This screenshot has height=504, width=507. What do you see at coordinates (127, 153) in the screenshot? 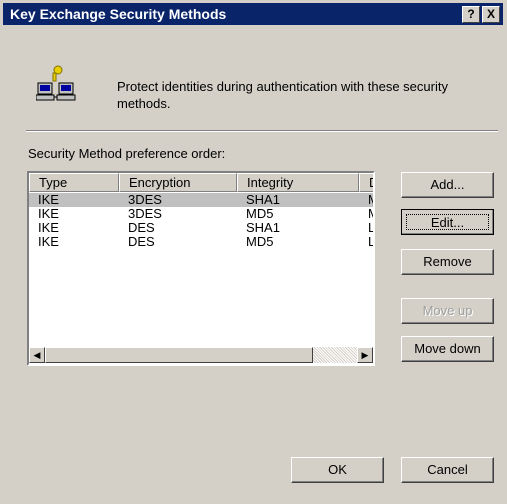
I see `list-label: Security Method preference order:` at bounding box center [127, 153].